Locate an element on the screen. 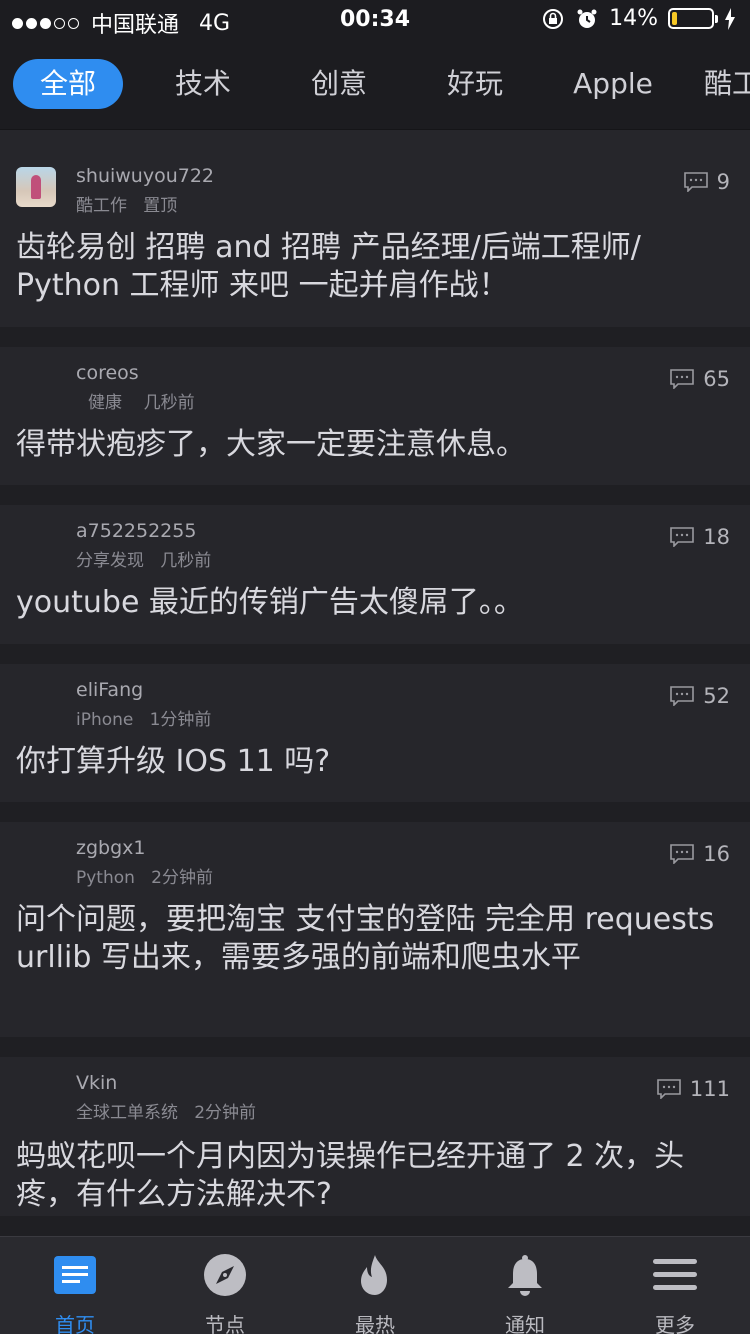 The image size is (750, 1334). nav-notifications: 通知 is located at coordinates (525, 1285).